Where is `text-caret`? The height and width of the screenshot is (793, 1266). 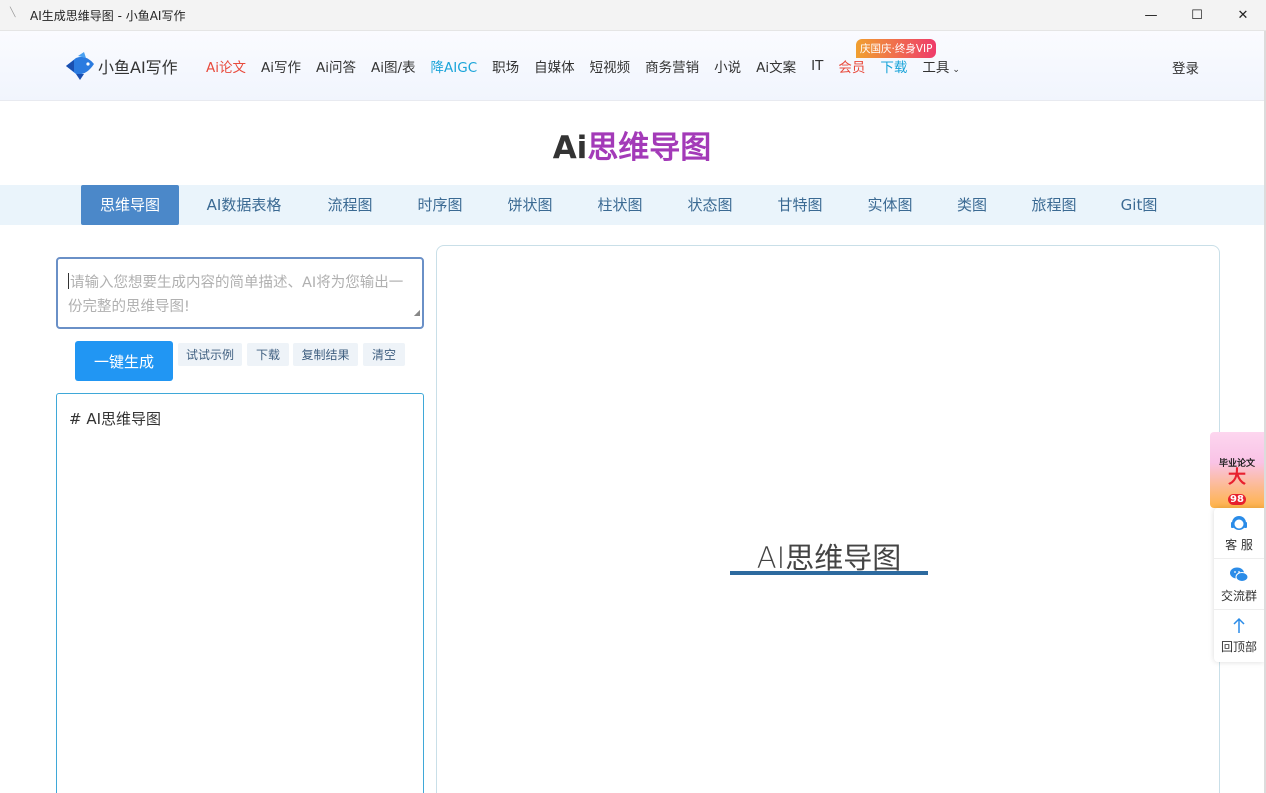 text-caret is located at coordinates (68, 281).